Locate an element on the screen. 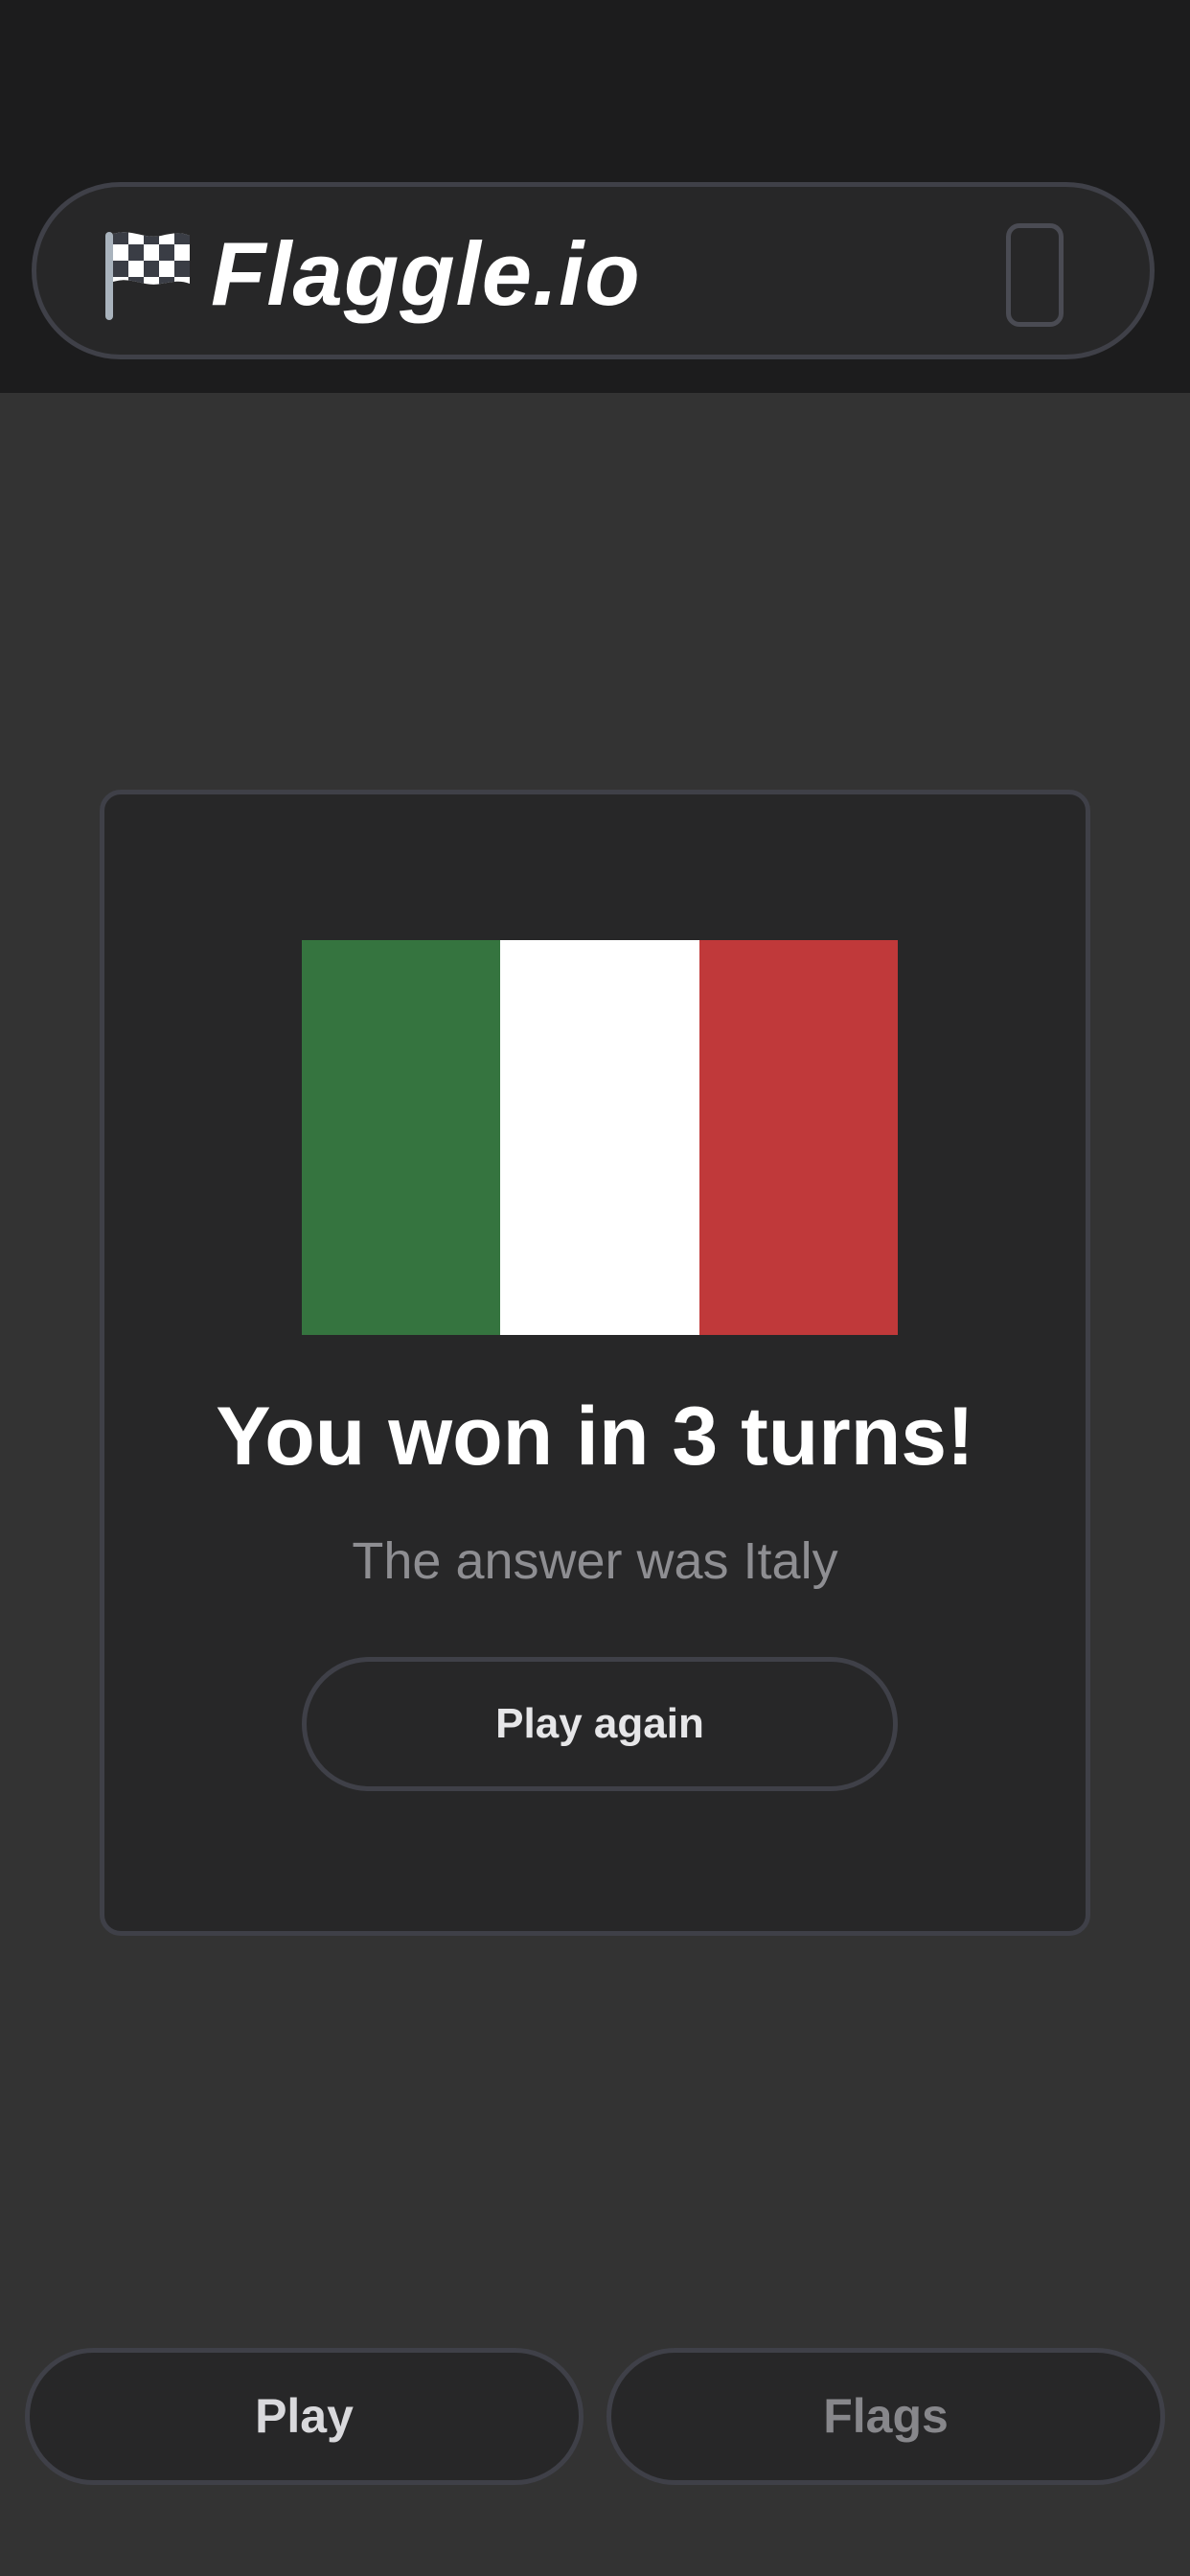 This screenshot has height=2576, width=1190. flag-stripe-white is located at coordinates (600, 1137).